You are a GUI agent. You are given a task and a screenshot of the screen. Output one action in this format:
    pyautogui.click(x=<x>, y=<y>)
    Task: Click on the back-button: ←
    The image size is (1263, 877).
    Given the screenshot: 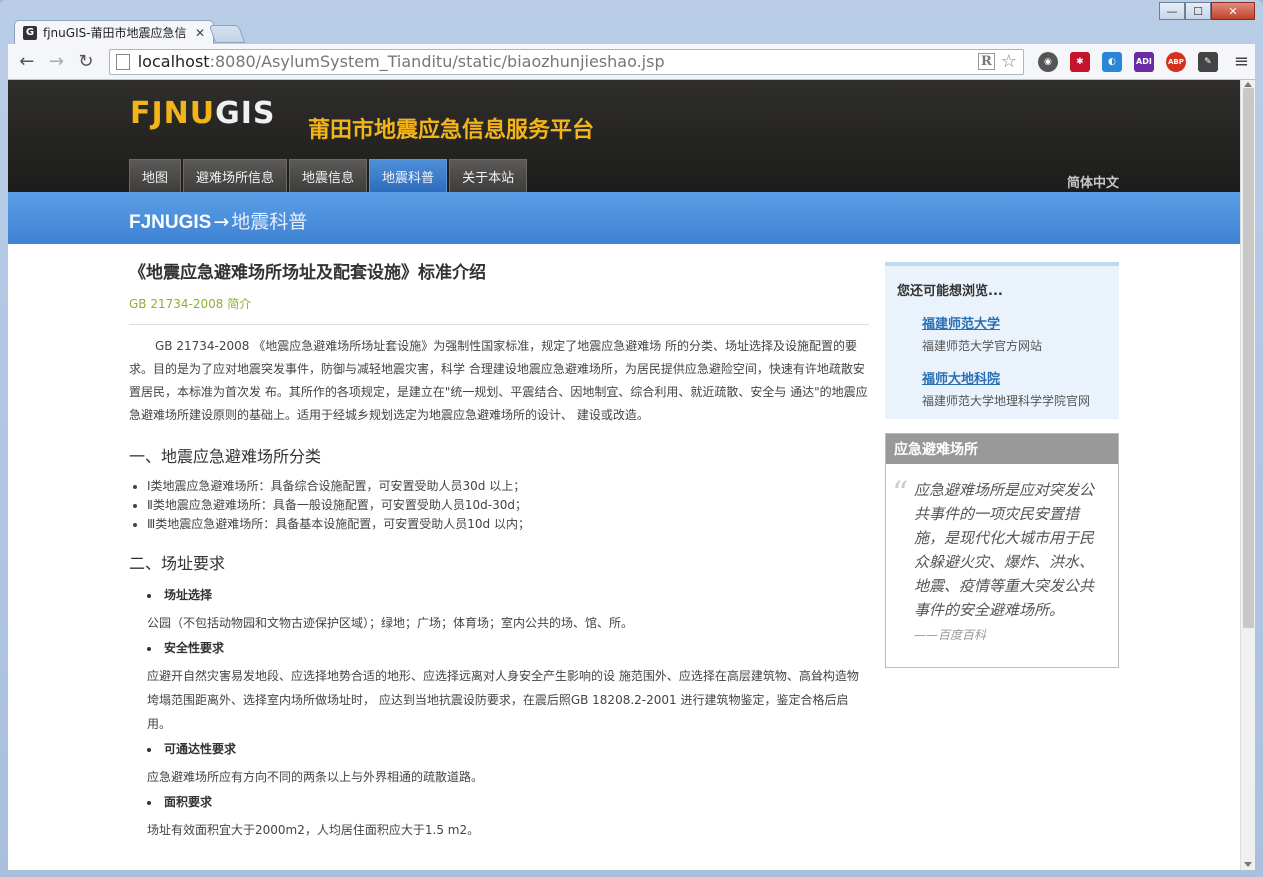 What is the action you would take?
    pyautogui.click(x=27, y=62)
    